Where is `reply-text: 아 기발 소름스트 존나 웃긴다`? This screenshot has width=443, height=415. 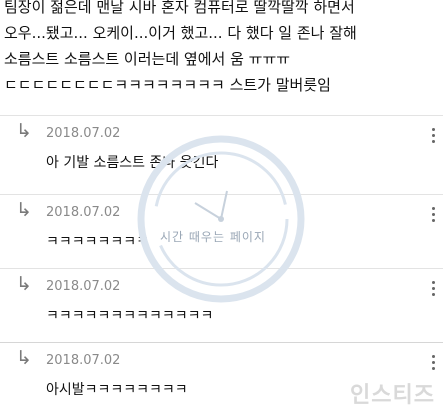
reply-text: 아 기발 소름스트 존나 웃긴다 is located at coordinates (132, 163).